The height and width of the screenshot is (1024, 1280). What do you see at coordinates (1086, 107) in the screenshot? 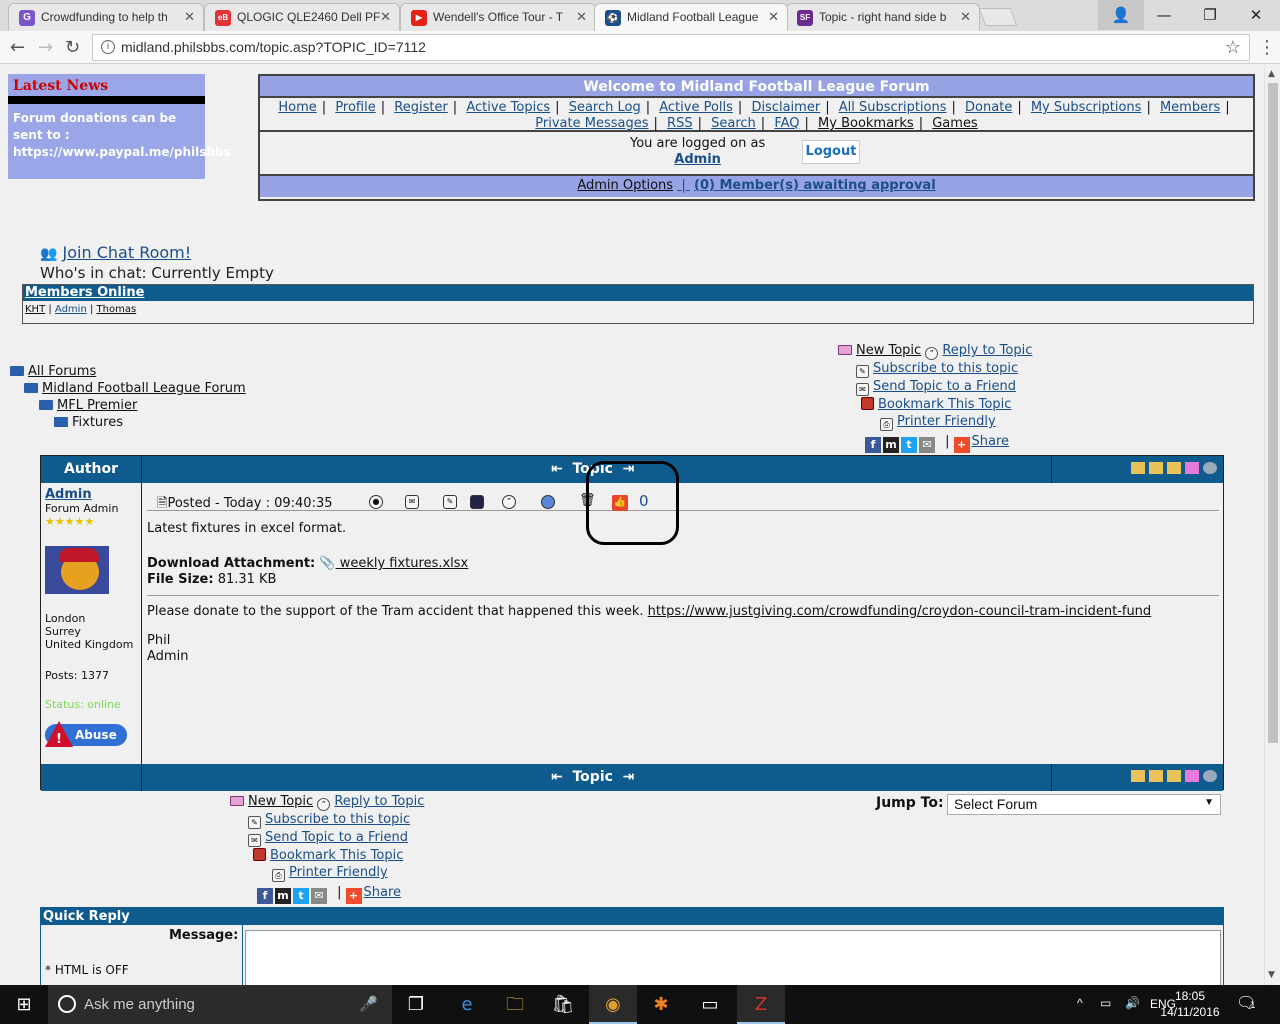
I see `nav-my-subscriptions: My Subscriptions` at bounding box center [1086, 107].